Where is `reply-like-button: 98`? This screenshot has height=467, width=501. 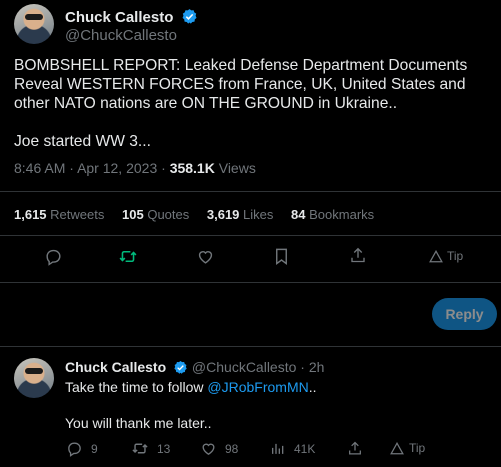 reply-like-button: 98 is located at coordinates (219, 448).